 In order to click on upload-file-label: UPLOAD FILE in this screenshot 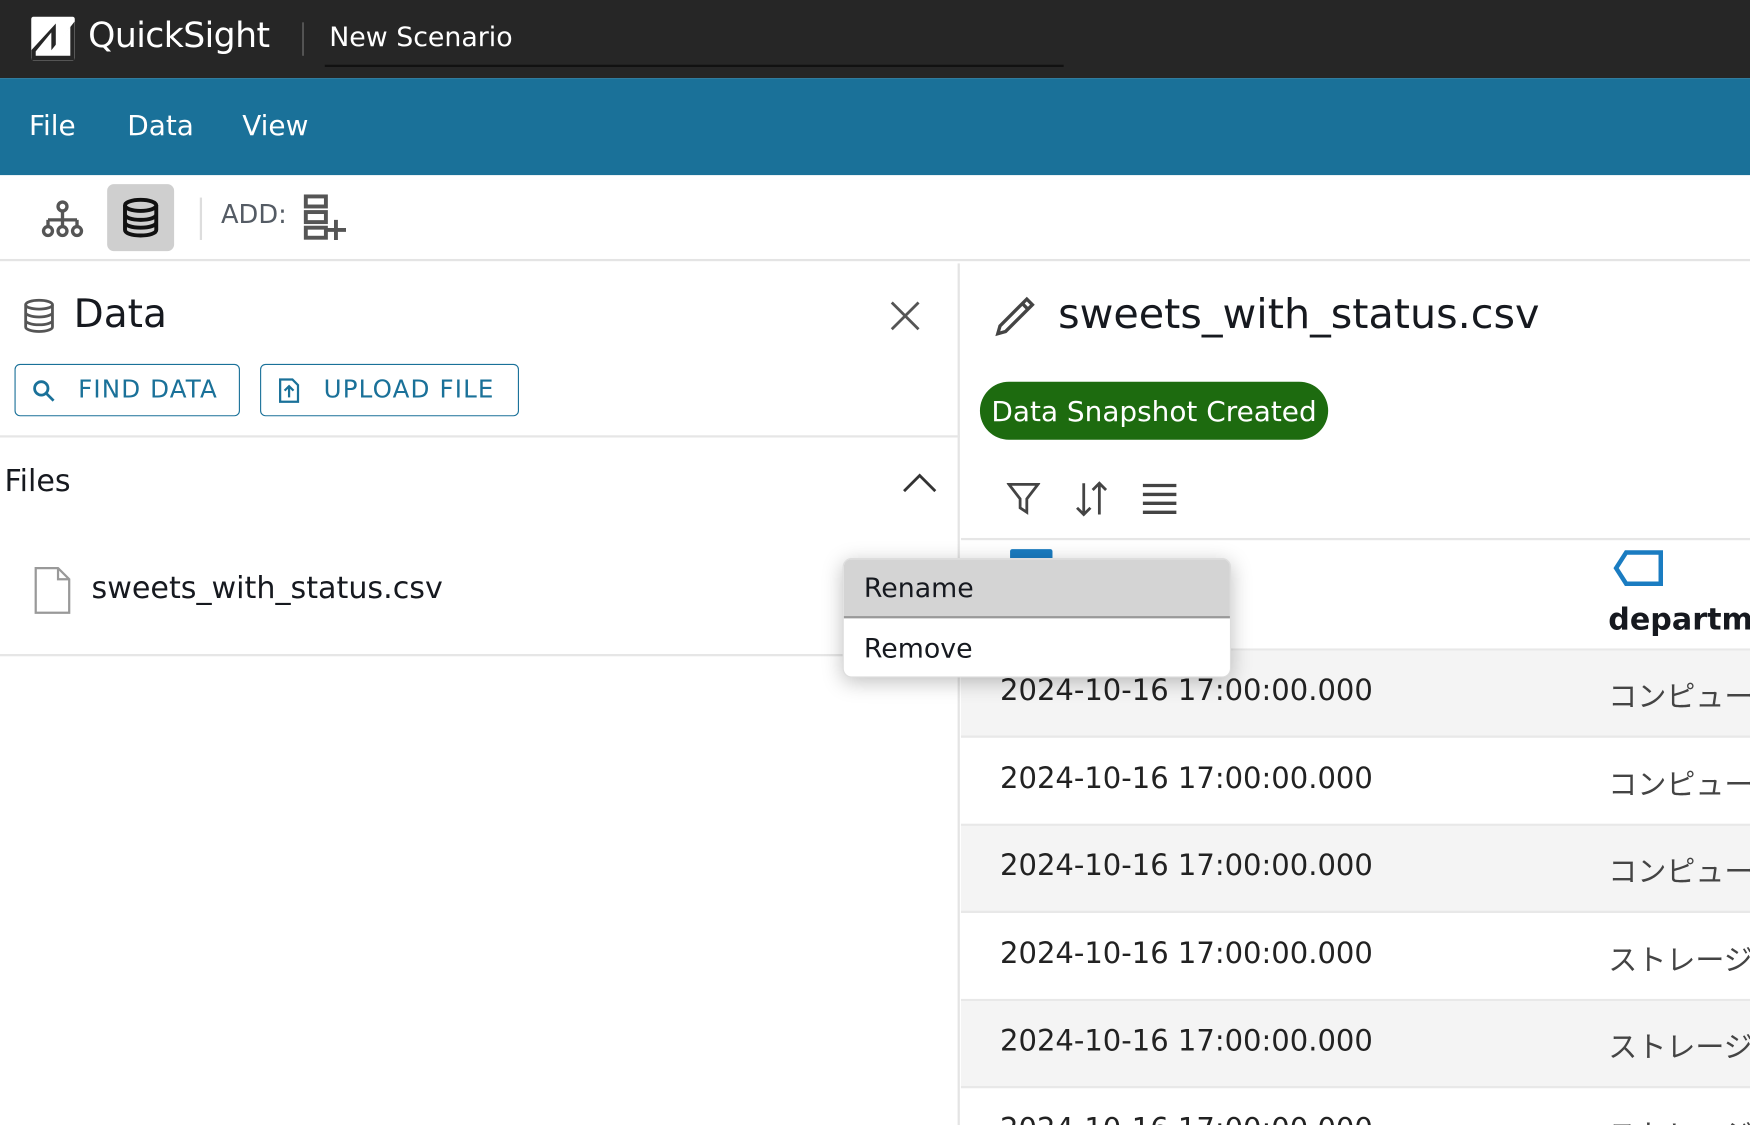, I will do `click(409, 390)`.